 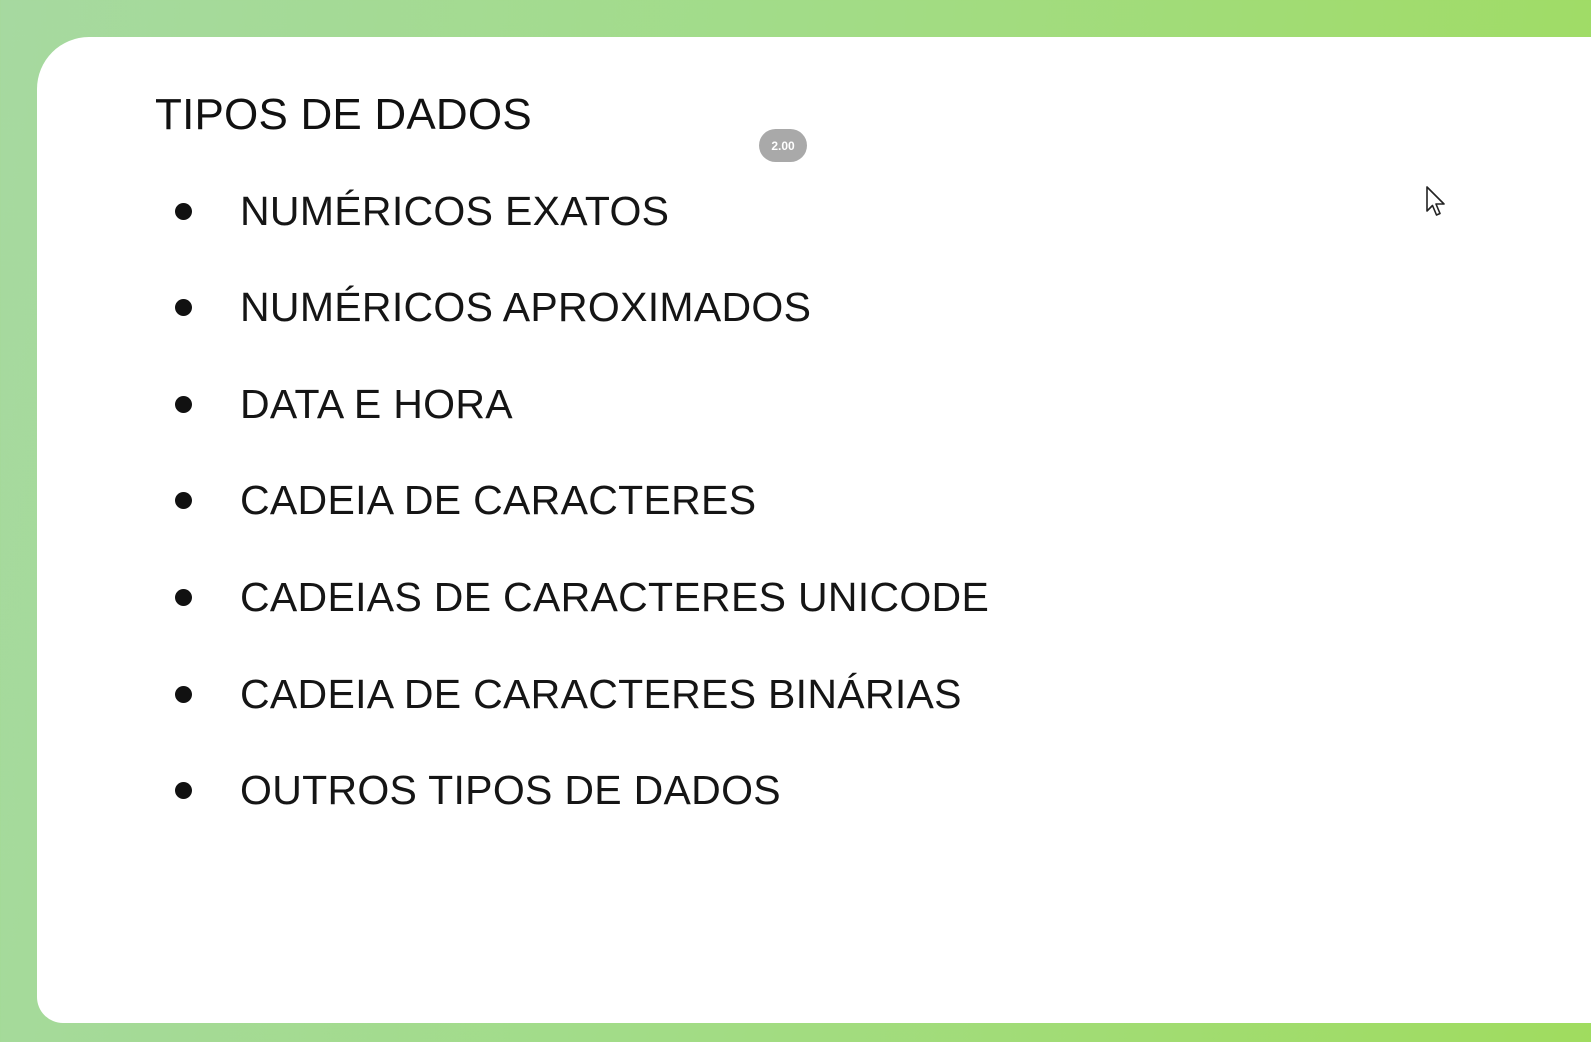 I want to click on slide-title: TIPOS DE DADOS, so click(x=343, y=114).